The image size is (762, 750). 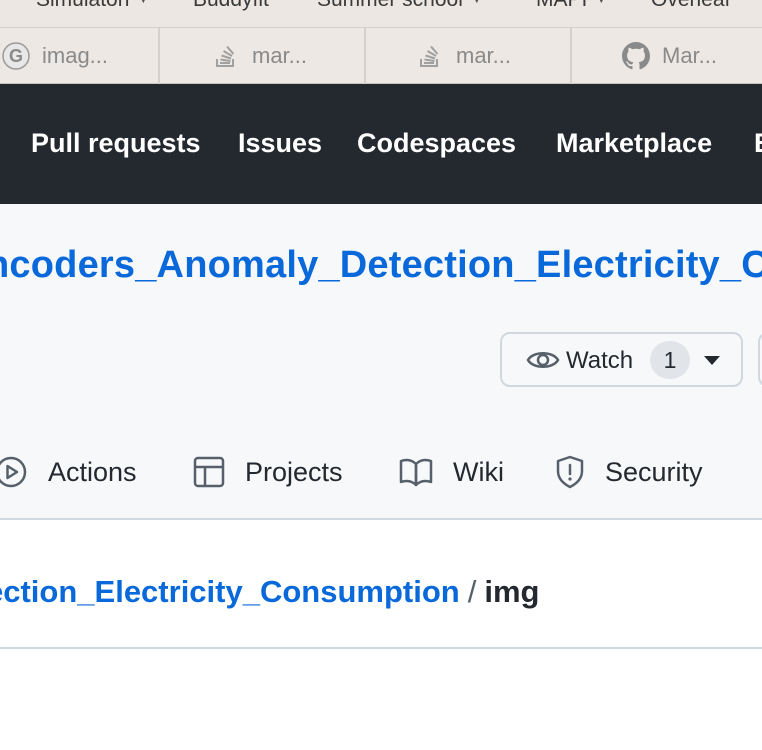 I want to click on watch-button: Watch 1, so click(x=621, y=359).